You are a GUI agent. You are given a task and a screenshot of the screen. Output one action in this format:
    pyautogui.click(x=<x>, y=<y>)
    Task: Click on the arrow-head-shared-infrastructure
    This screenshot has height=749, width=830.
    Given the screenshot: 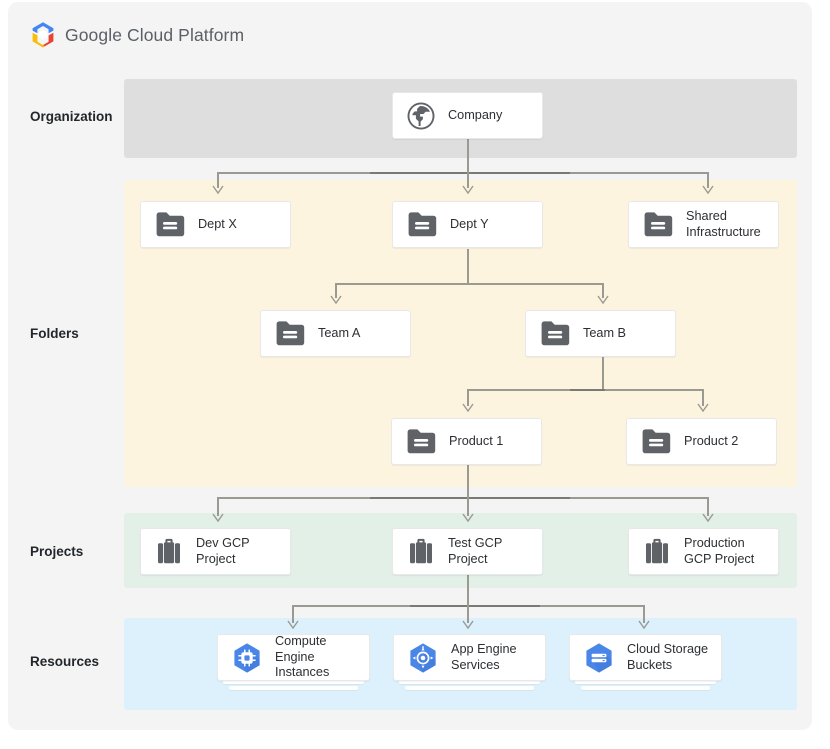 What is the action you would take?
    pyautogui.click(x=708, y=190)
    